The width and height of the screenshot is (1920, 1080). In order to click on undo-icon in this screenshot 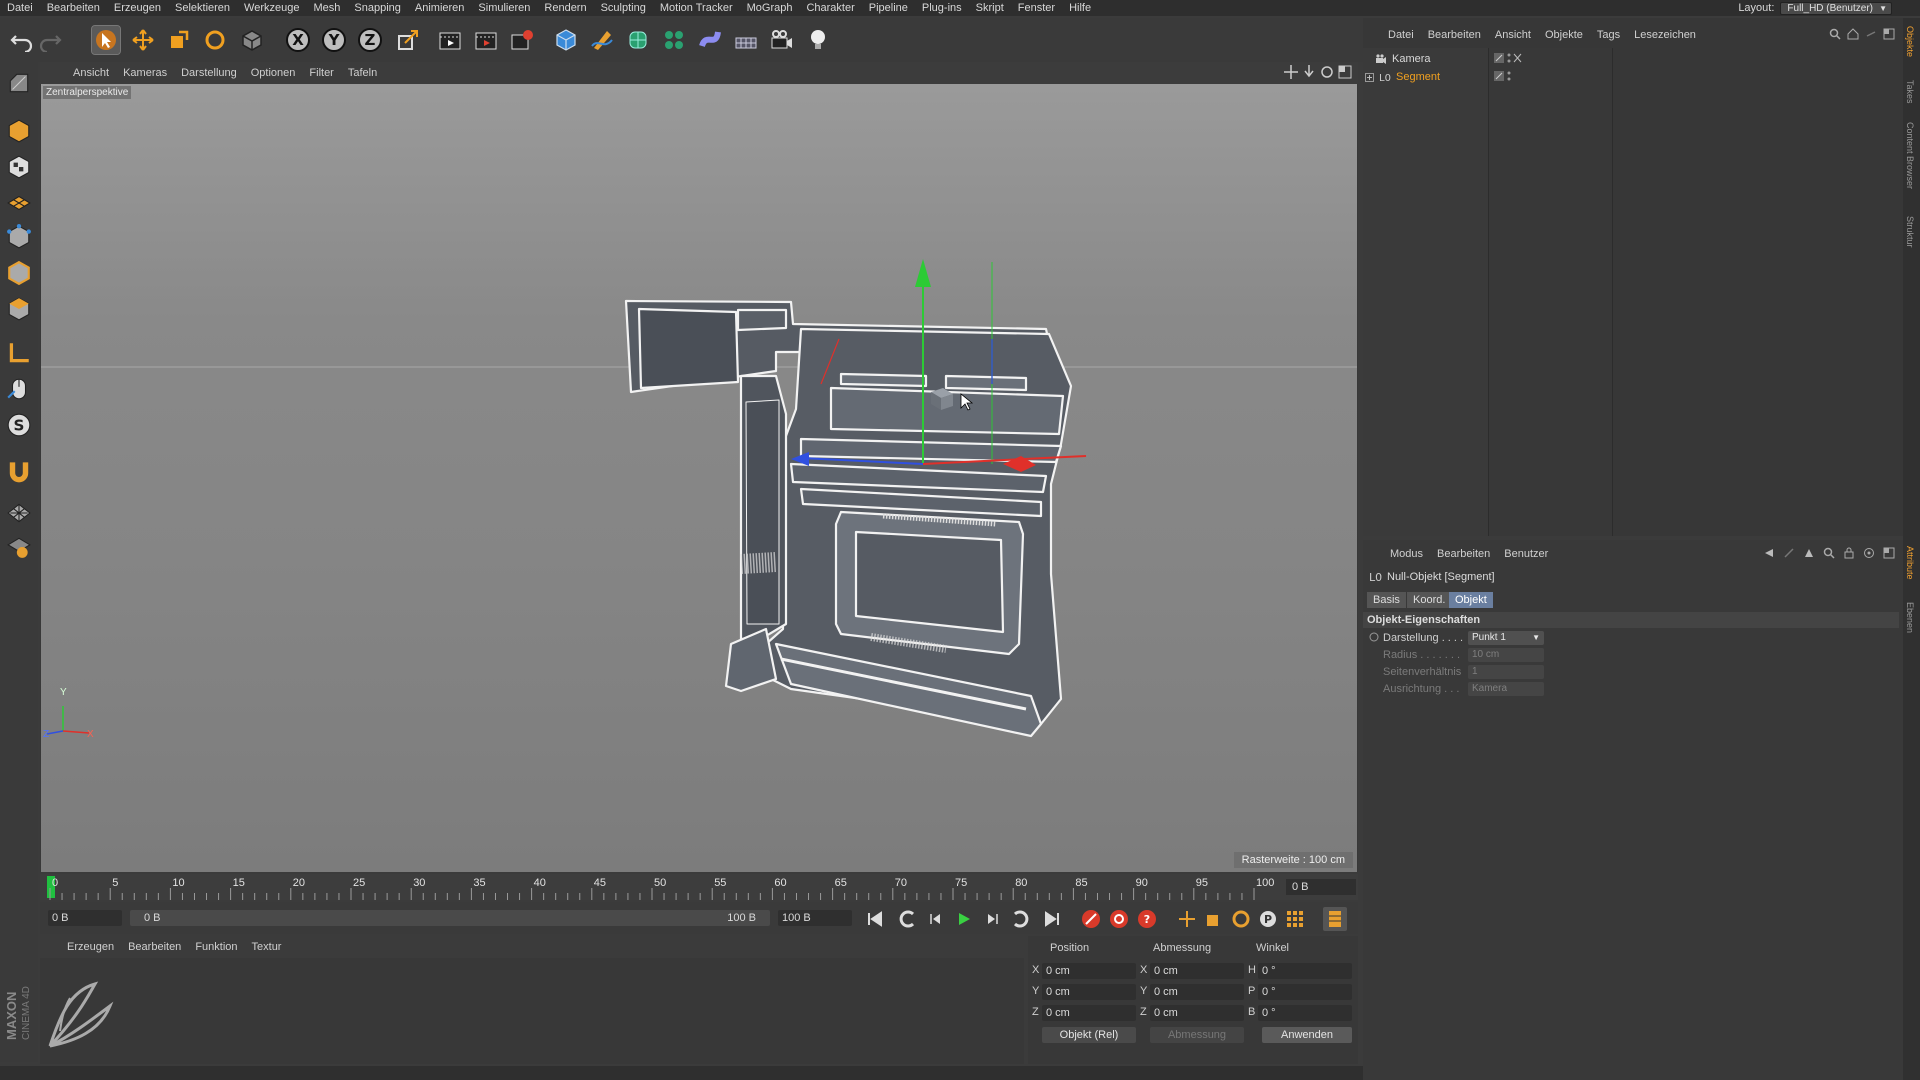, I will do `click(22, 40)`.